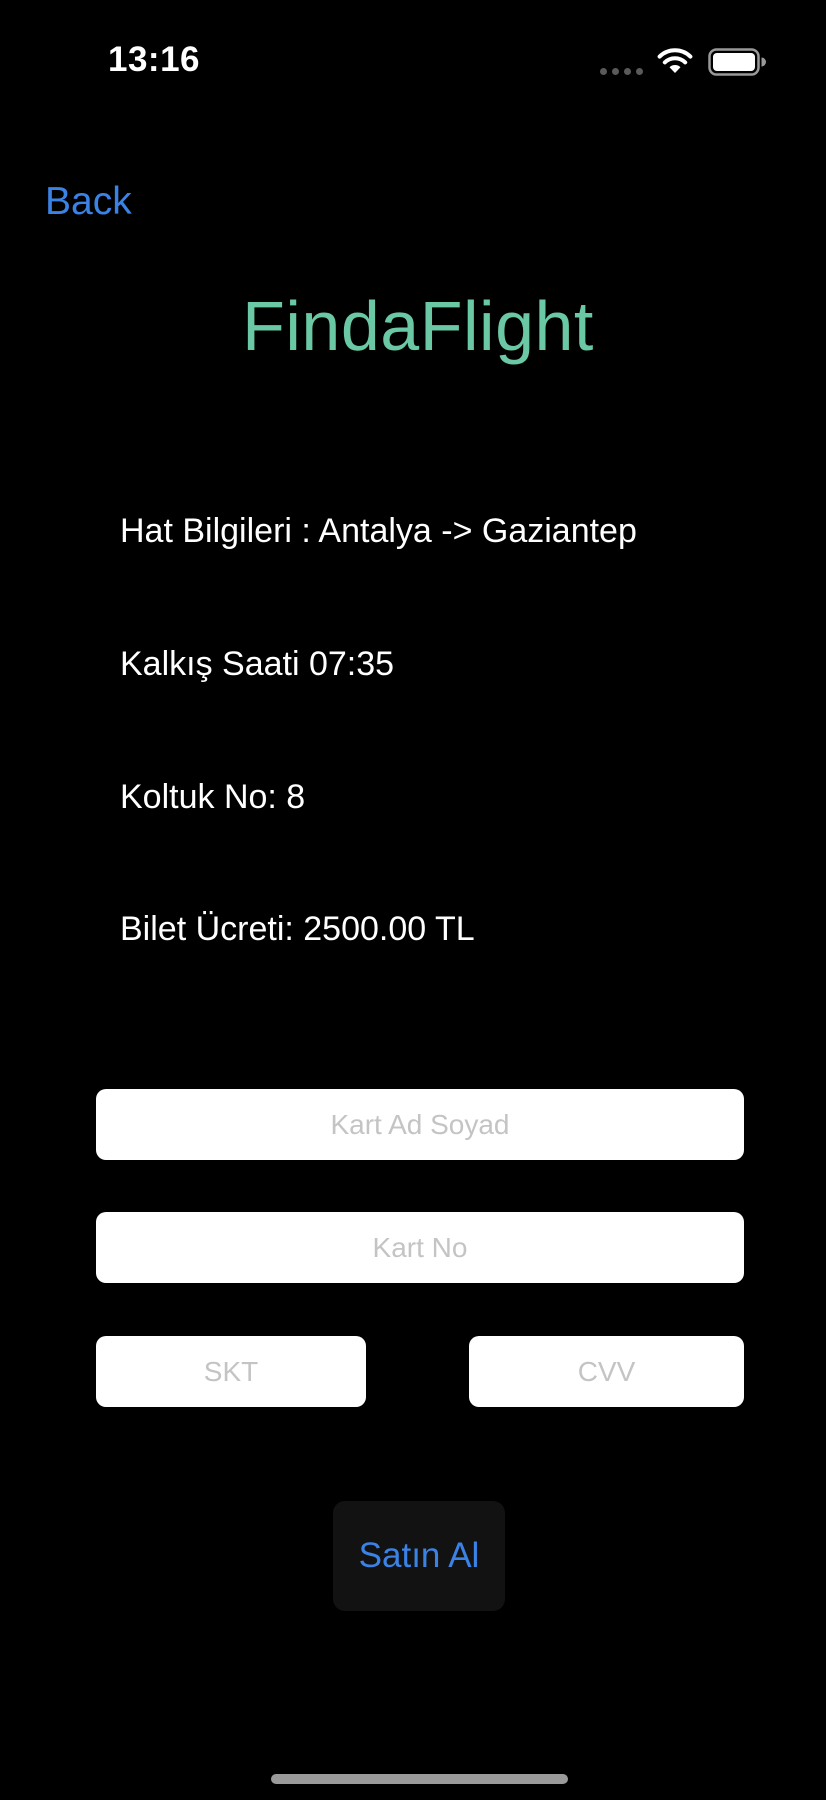 This screenshot has width=826, height=1800. I want to click on card-number-input, so click(420, 1247).